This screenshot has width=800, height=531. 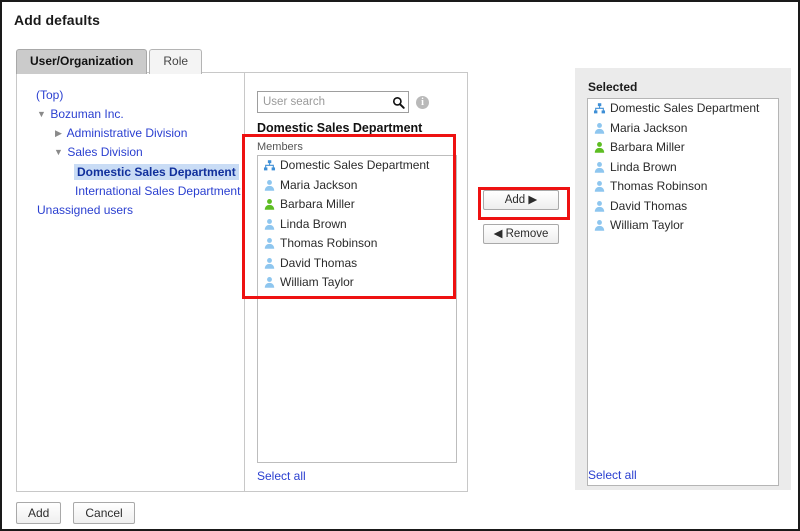 I want to click on tree-item-bozuman-inc: Bozuman Inc., so click(x=140, y=114).